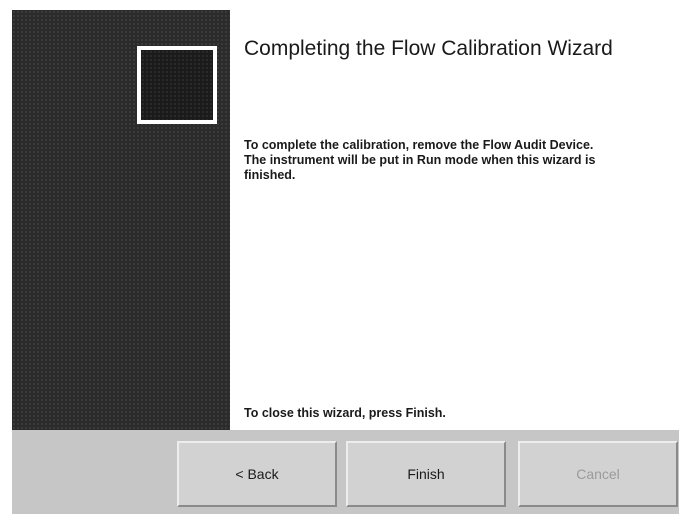 The height and width of the screenshot is (514, 679). Describe the element at coordinates (598, 474) in the screenshot. I see `cancel-button: Cancel` at that location.